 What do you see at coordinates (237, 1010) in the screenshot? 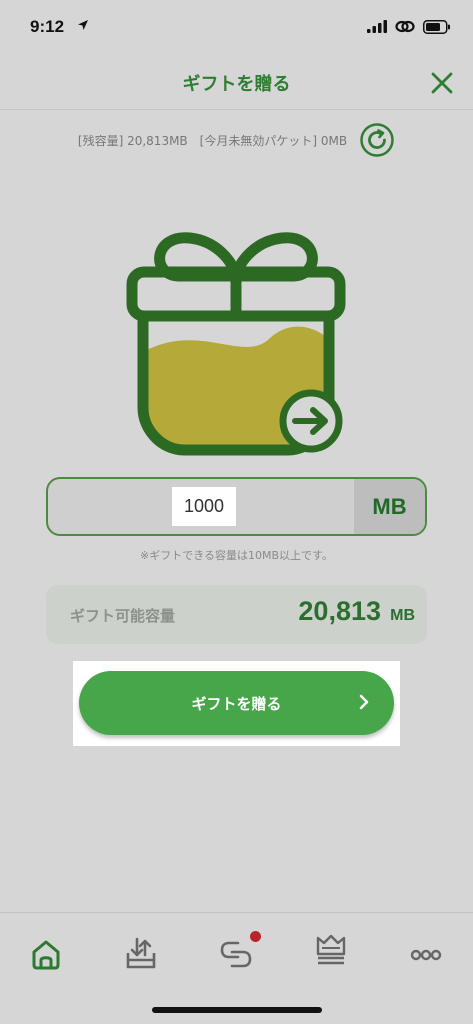
I see `home-indicator` at bounding box center [237, 1010].